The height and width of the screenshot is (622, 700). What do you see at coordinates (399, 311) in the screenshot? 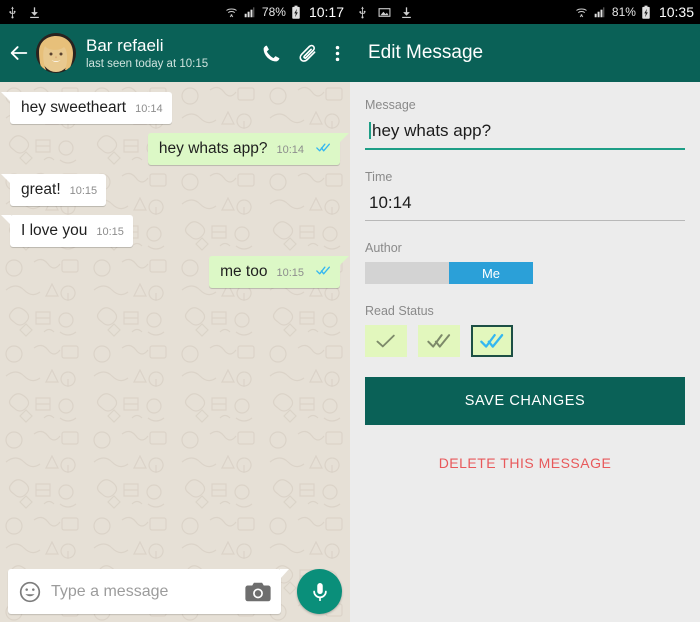
I see `read-status-field-label: Read Status` at bounding box center [399, 311].